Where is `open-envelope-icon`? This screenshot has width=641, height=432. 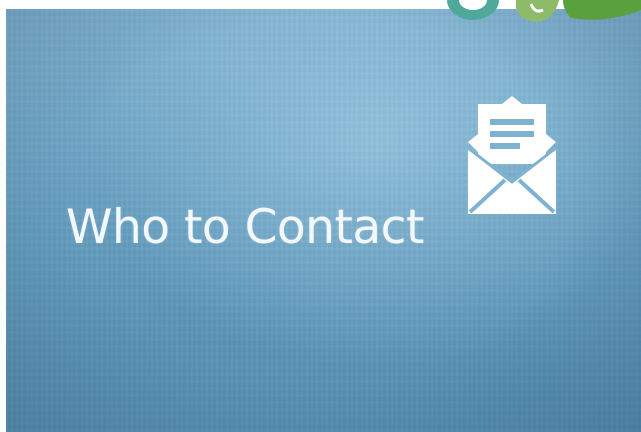 open-envelope-icon is located at coordinates (512, 155).